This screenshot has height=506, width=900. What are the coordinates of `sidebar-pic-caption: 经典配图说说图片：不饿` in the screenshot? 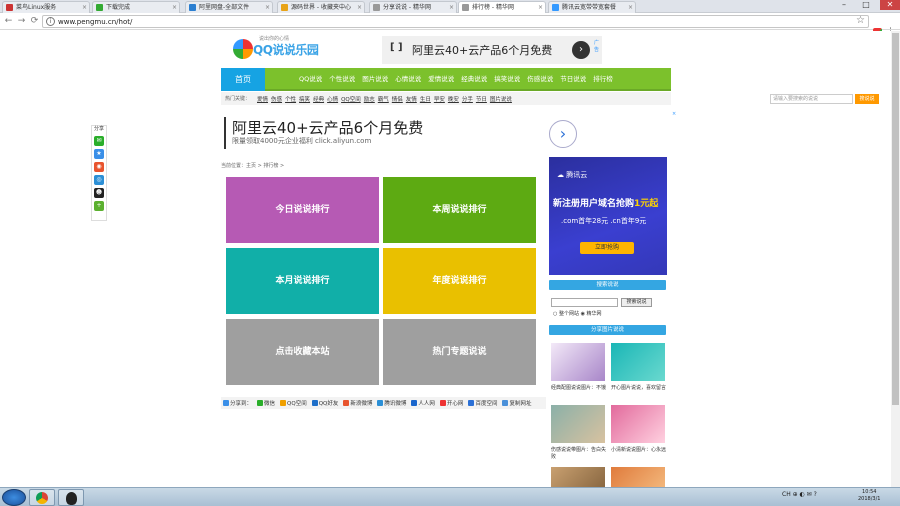 It's located at (580, 388).